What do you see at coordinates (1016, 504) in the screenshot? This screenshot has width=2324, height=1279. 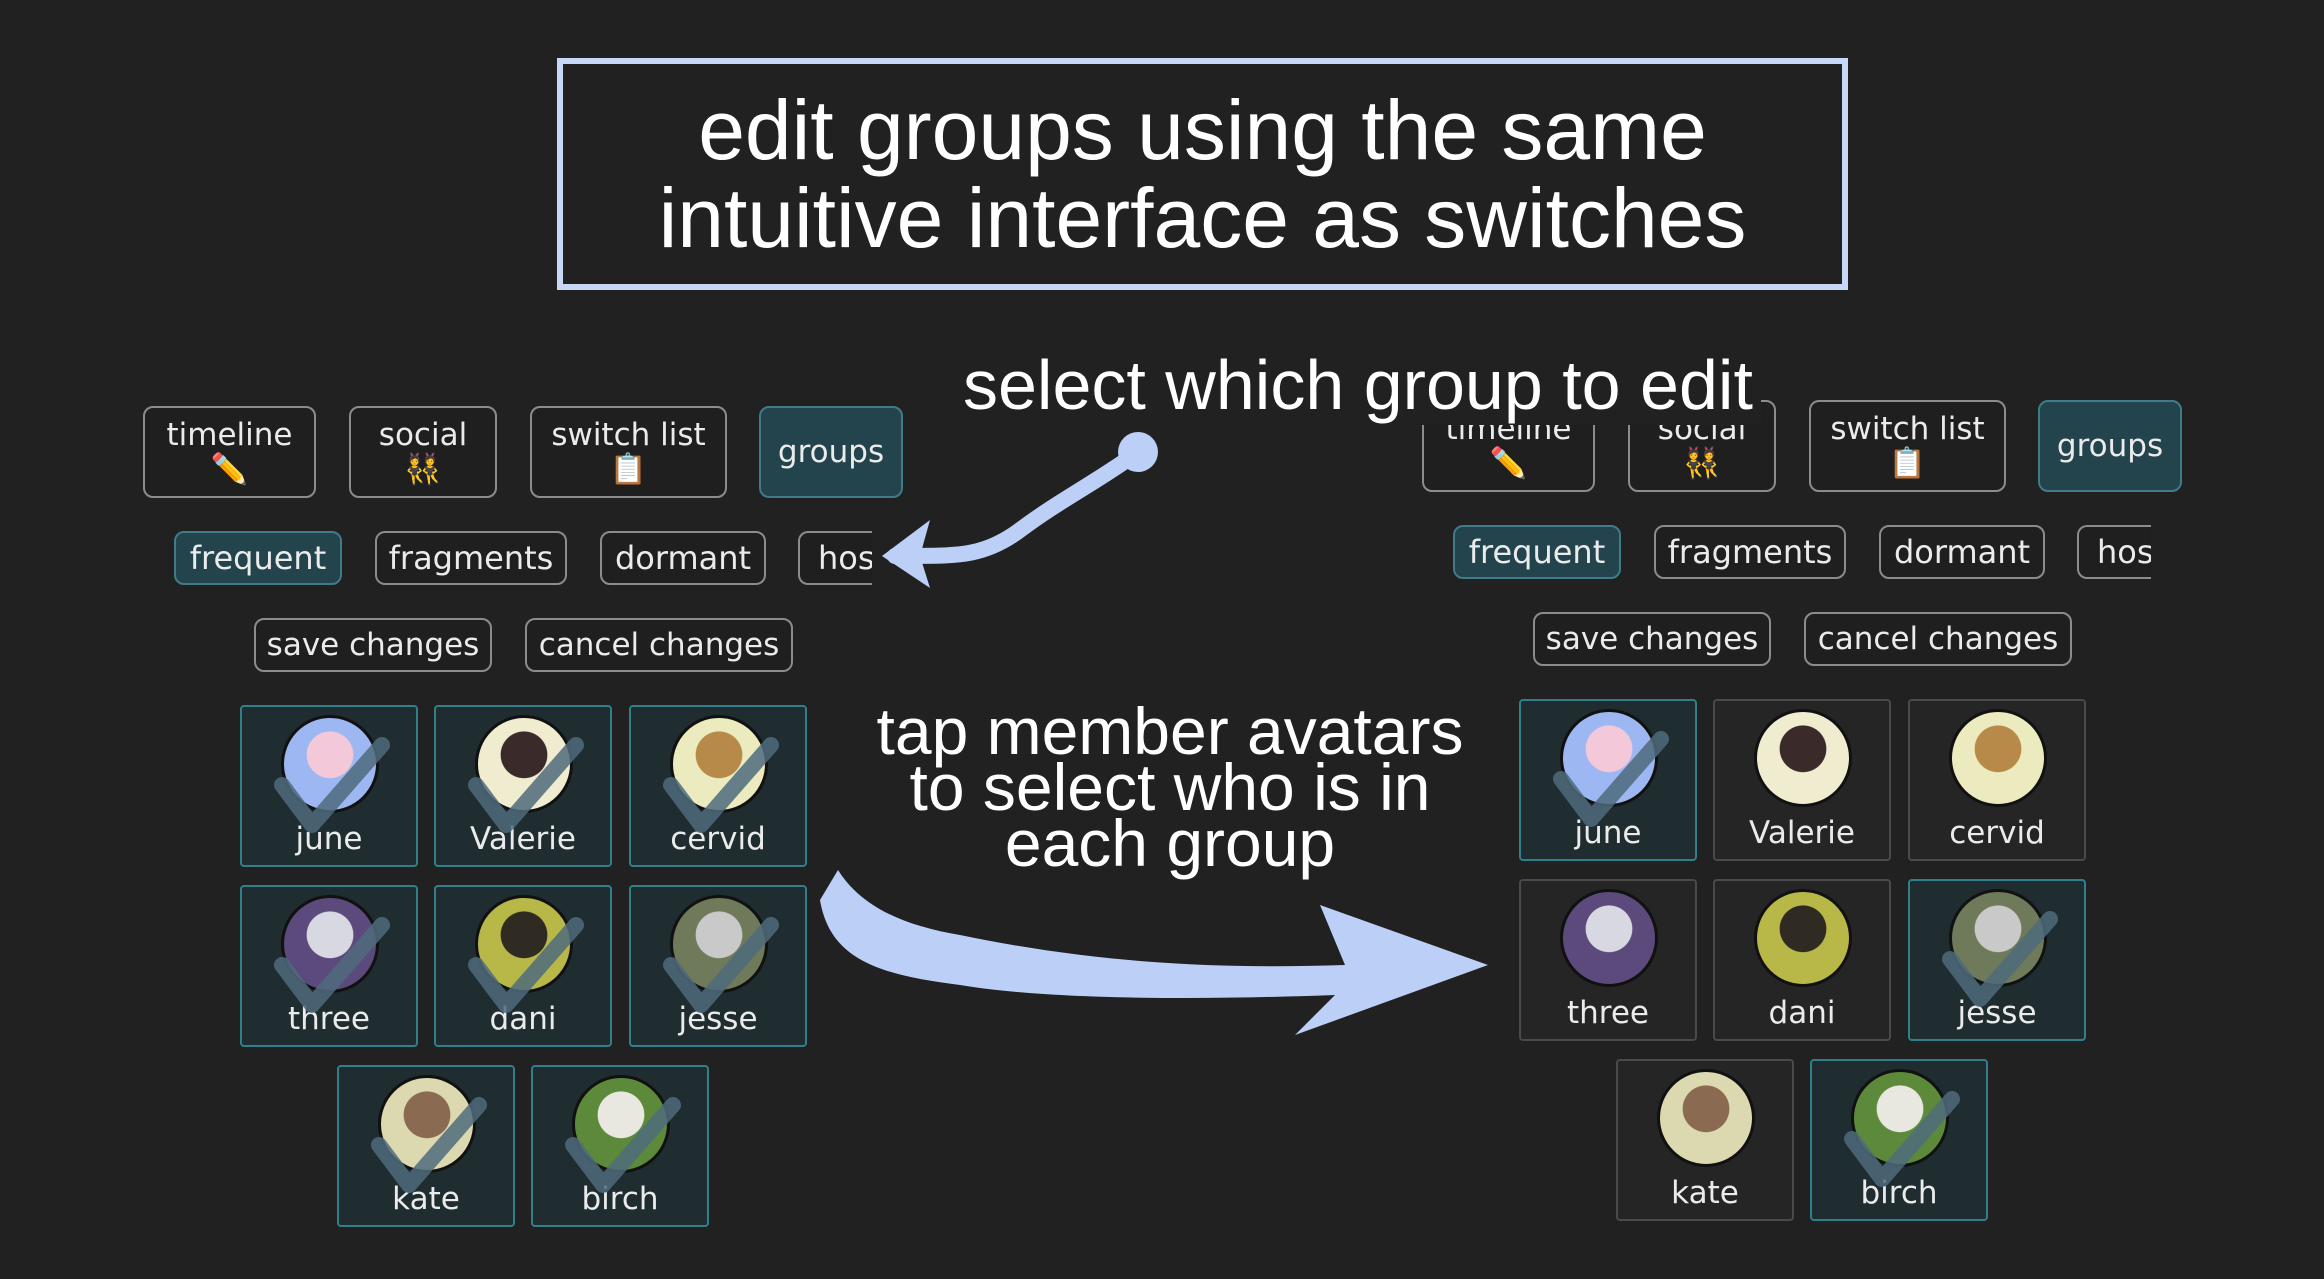 I see `group-select-arrow` at bounding box center [1016, 504].